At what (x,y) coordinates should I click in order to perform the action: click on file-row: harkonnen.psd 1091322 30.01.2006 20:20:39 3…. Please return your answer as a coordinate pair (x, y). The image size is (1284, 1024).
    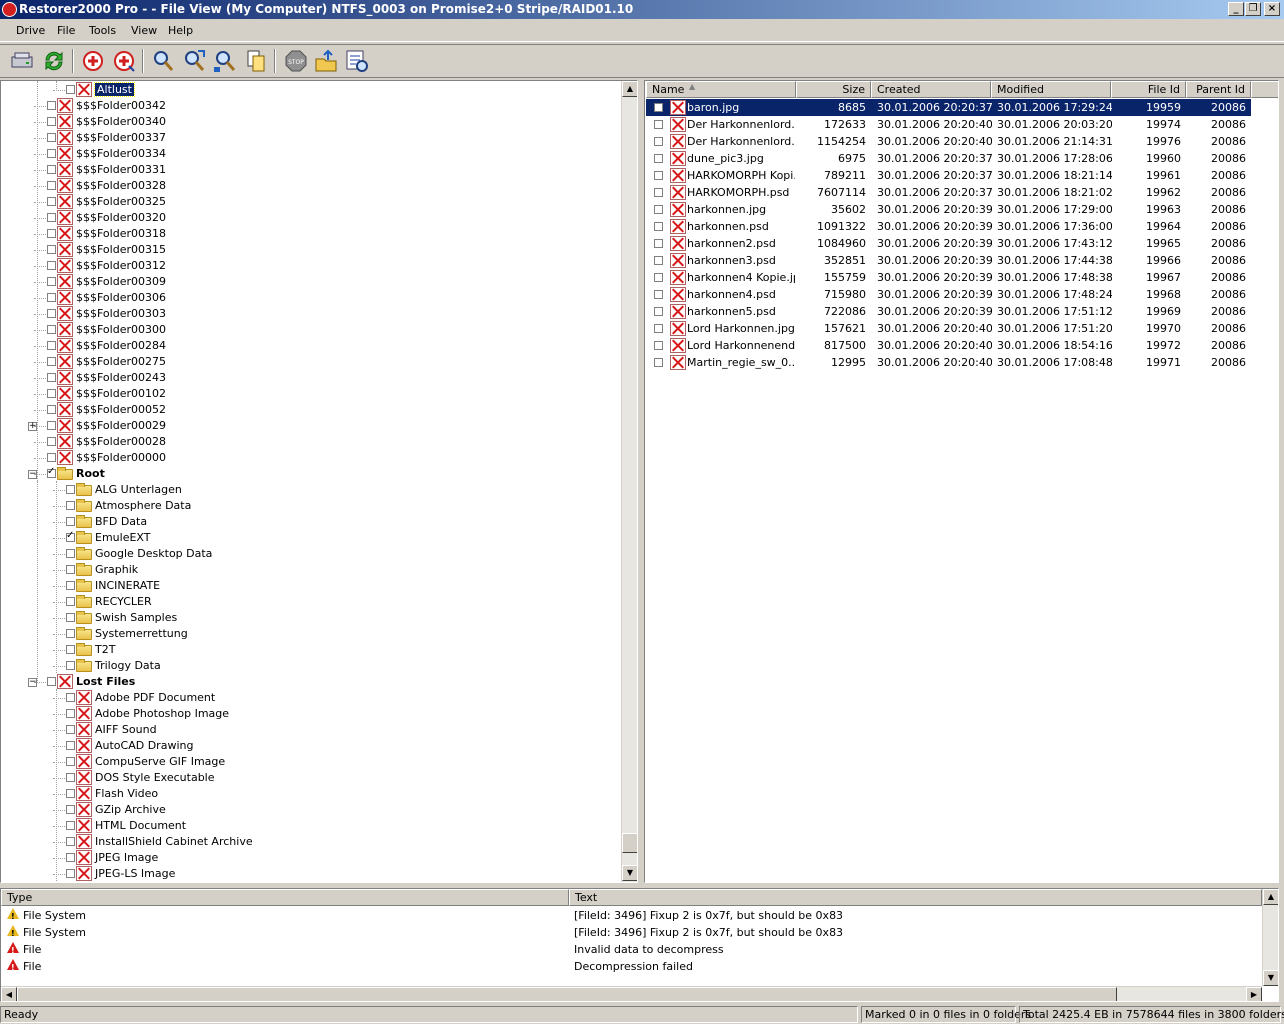
    Looking at the image, I should click on (948, 226).